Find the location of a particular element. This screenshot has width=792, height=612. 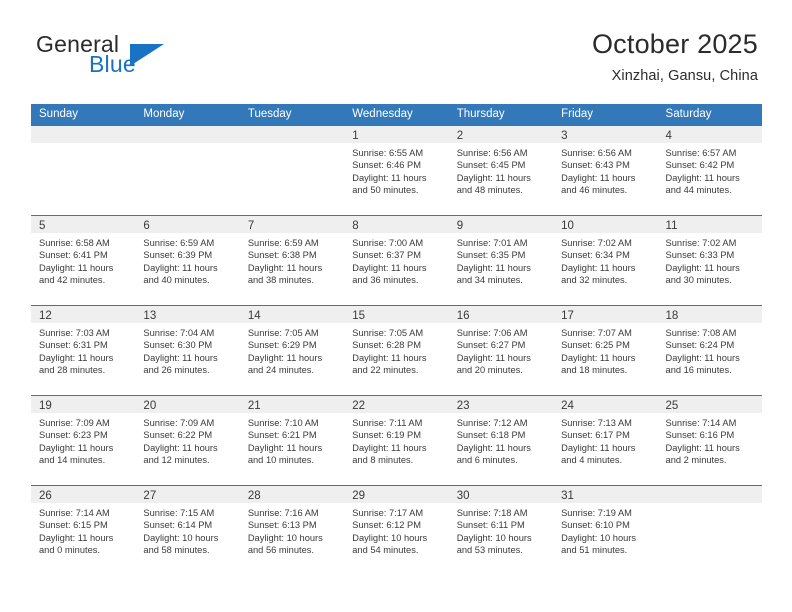

day-number-band: 11 is located at coordinates (709, 224).